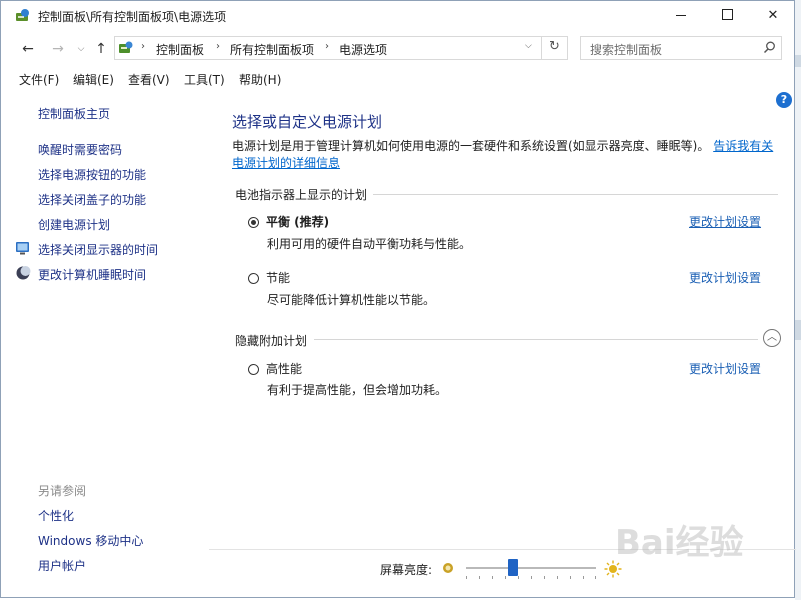 The image size is (801, 600). What do you see at coordinates (297, 221) in the screenshot?
I see `plan-balanced-name: 平衡 (推荐)` at bounding box center [297, 221].